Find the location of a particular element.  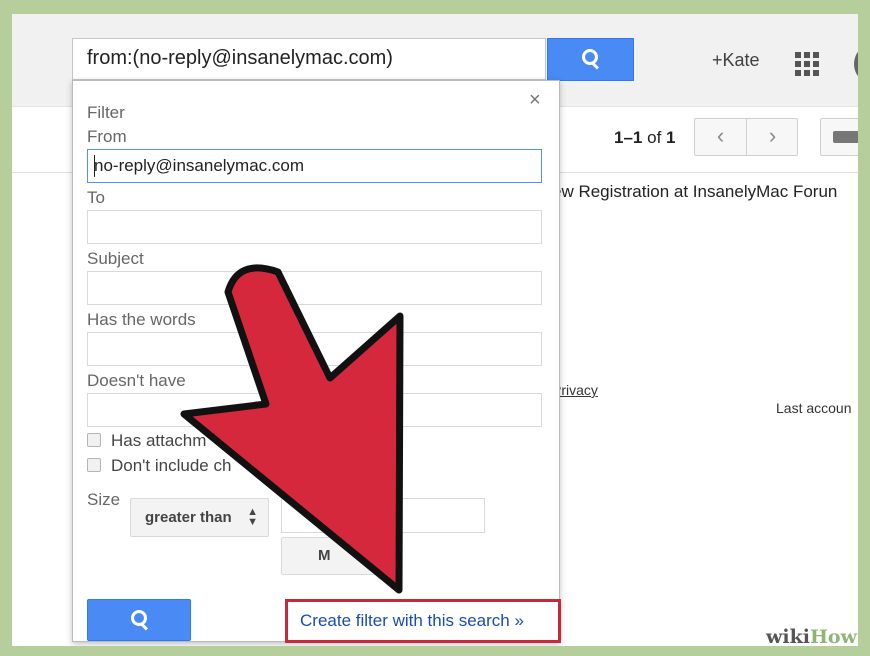

watermark-wiki: wiki is located at coordinates (788, 637).